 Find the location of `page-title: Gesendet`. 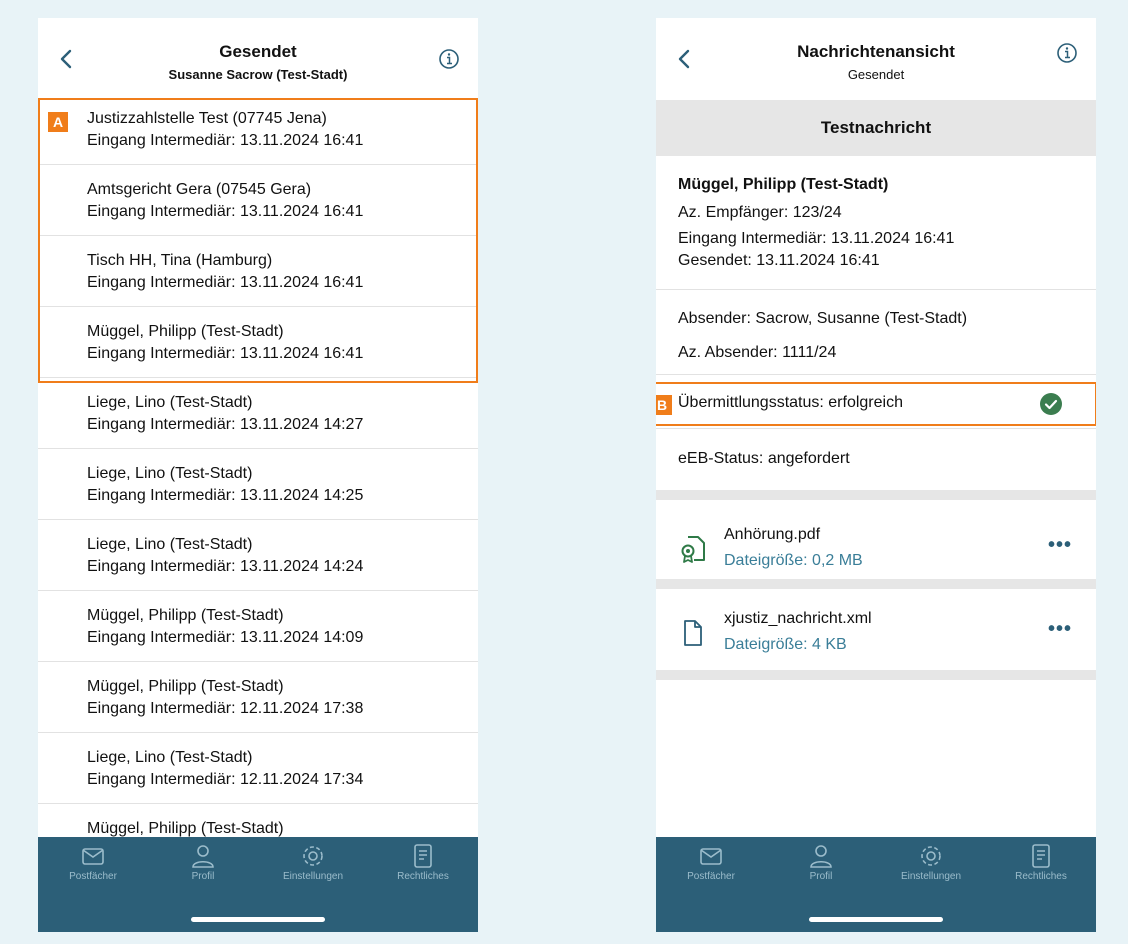

page-title: Gesendet is located at coordinates (258, 51).